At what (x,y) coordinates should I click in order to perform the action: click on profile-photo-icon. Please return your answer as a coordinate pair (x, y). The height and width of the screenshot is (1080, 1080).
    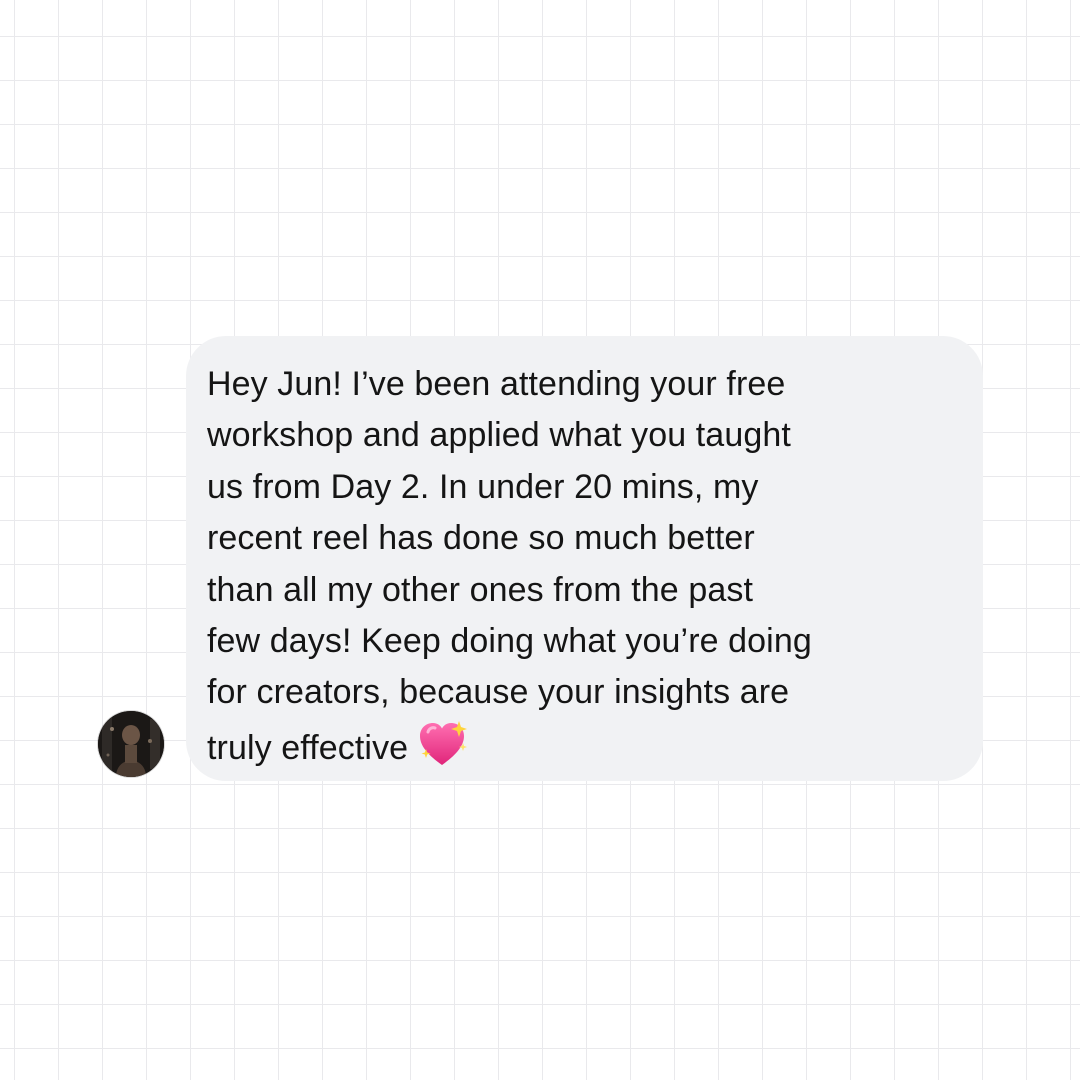
    Looking at the image, I should click on (131, 744).